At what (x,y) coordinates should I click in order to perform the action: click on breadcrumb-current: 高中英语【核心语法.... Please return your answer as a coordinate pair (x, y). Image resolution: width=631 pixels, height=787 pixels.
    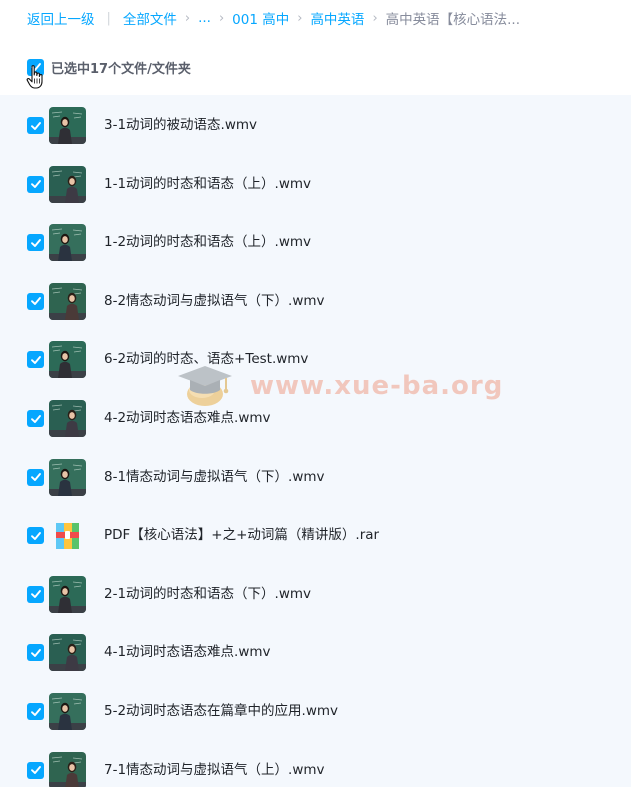
    Looking at the image, I should click on (453, 20).